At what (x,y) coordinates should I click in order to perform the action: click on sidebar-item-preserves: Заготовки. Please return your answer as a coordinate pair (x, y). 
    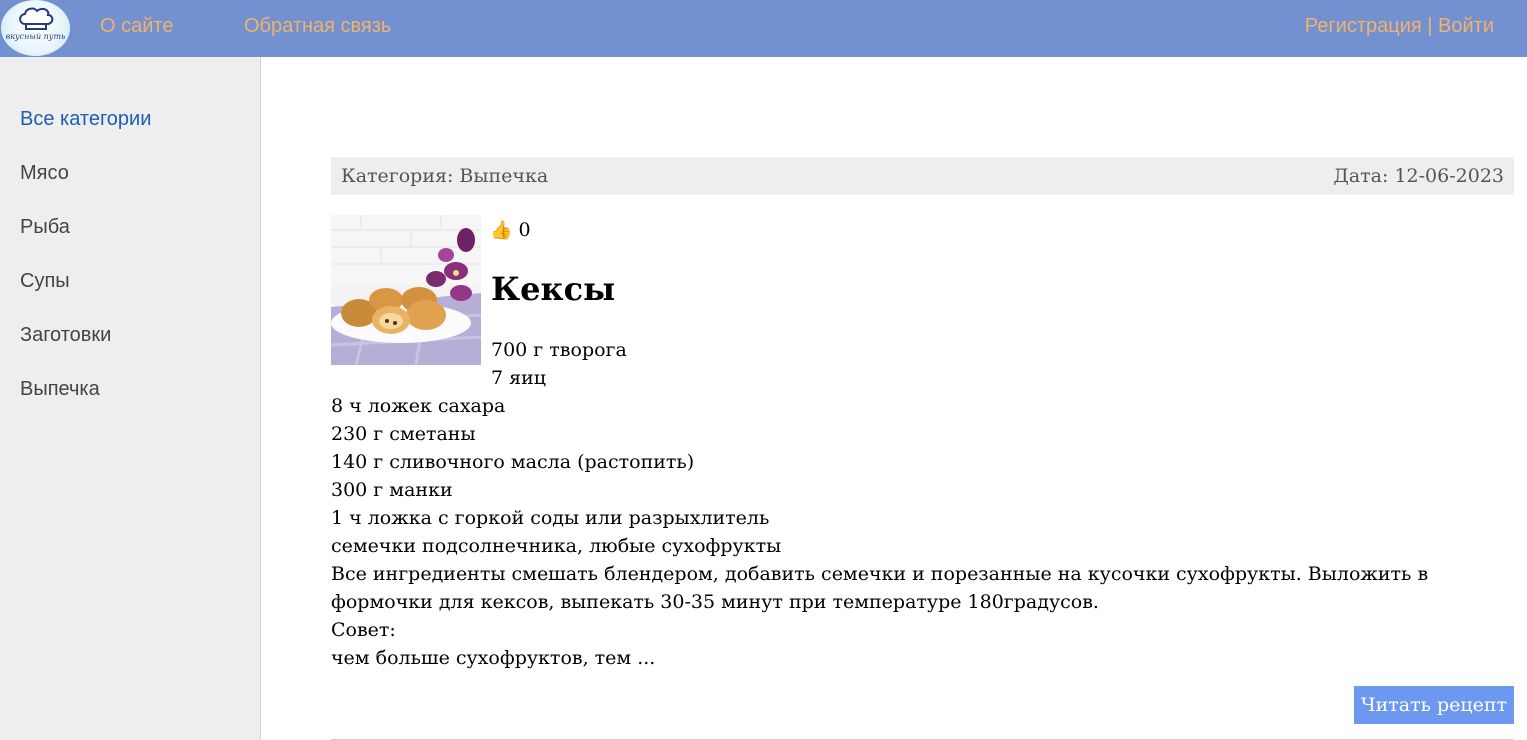
    Looking at the image, I should click on (65, 335).